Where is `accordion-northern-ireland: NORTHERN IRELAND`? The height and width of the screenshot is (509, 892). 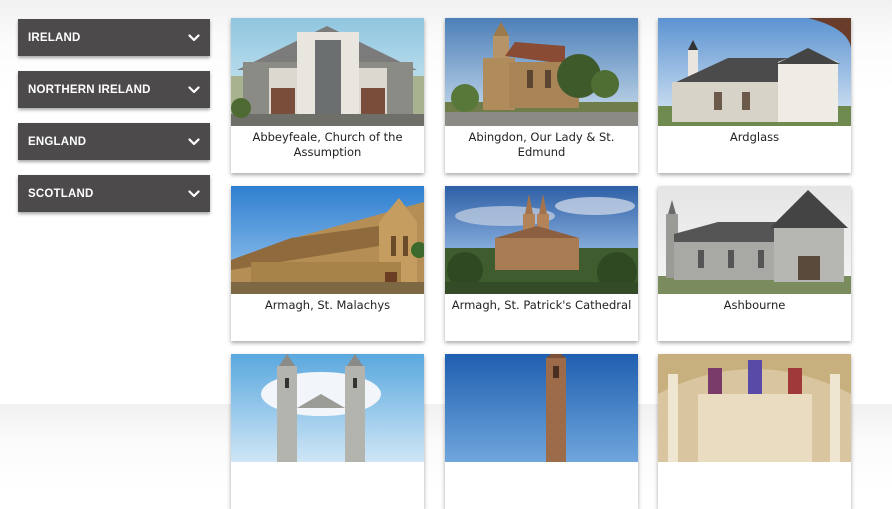 accordion-northern-ireland: NORTHERN IRELAND is located at coordinates (114, 89).